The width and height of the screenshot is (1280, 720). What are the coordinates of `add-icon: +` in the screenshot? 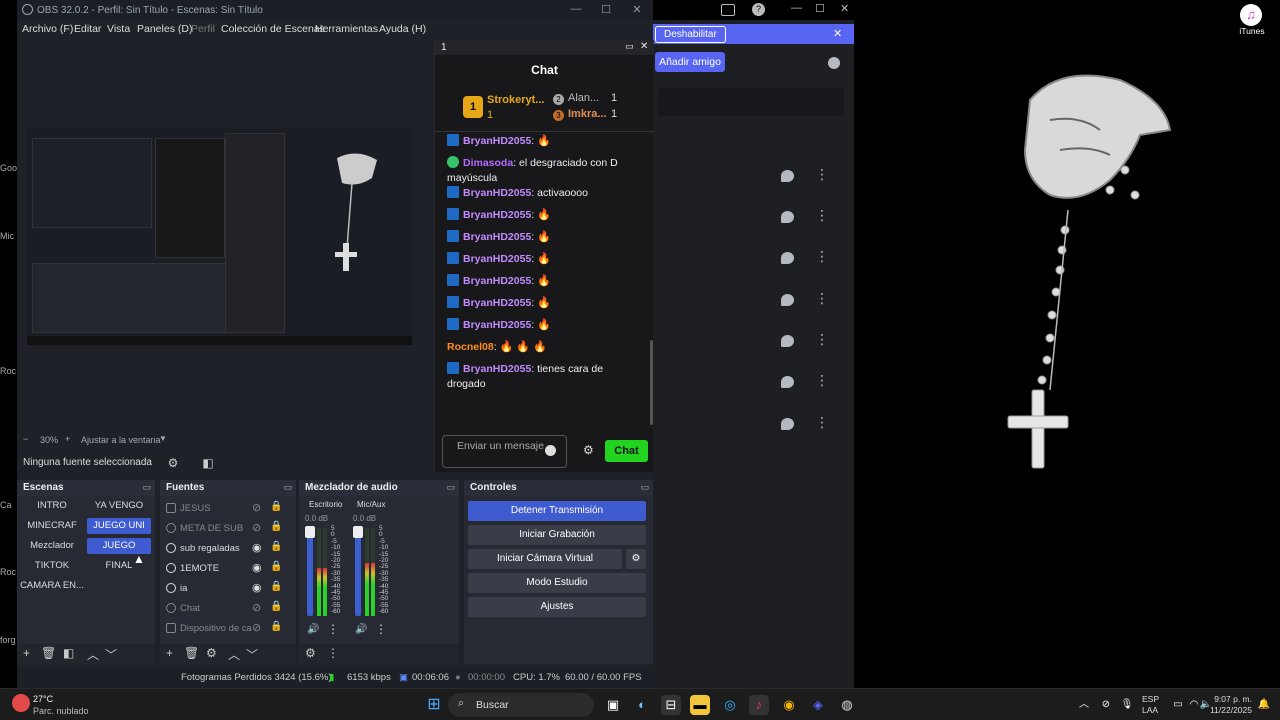 It's located at (26, 653).